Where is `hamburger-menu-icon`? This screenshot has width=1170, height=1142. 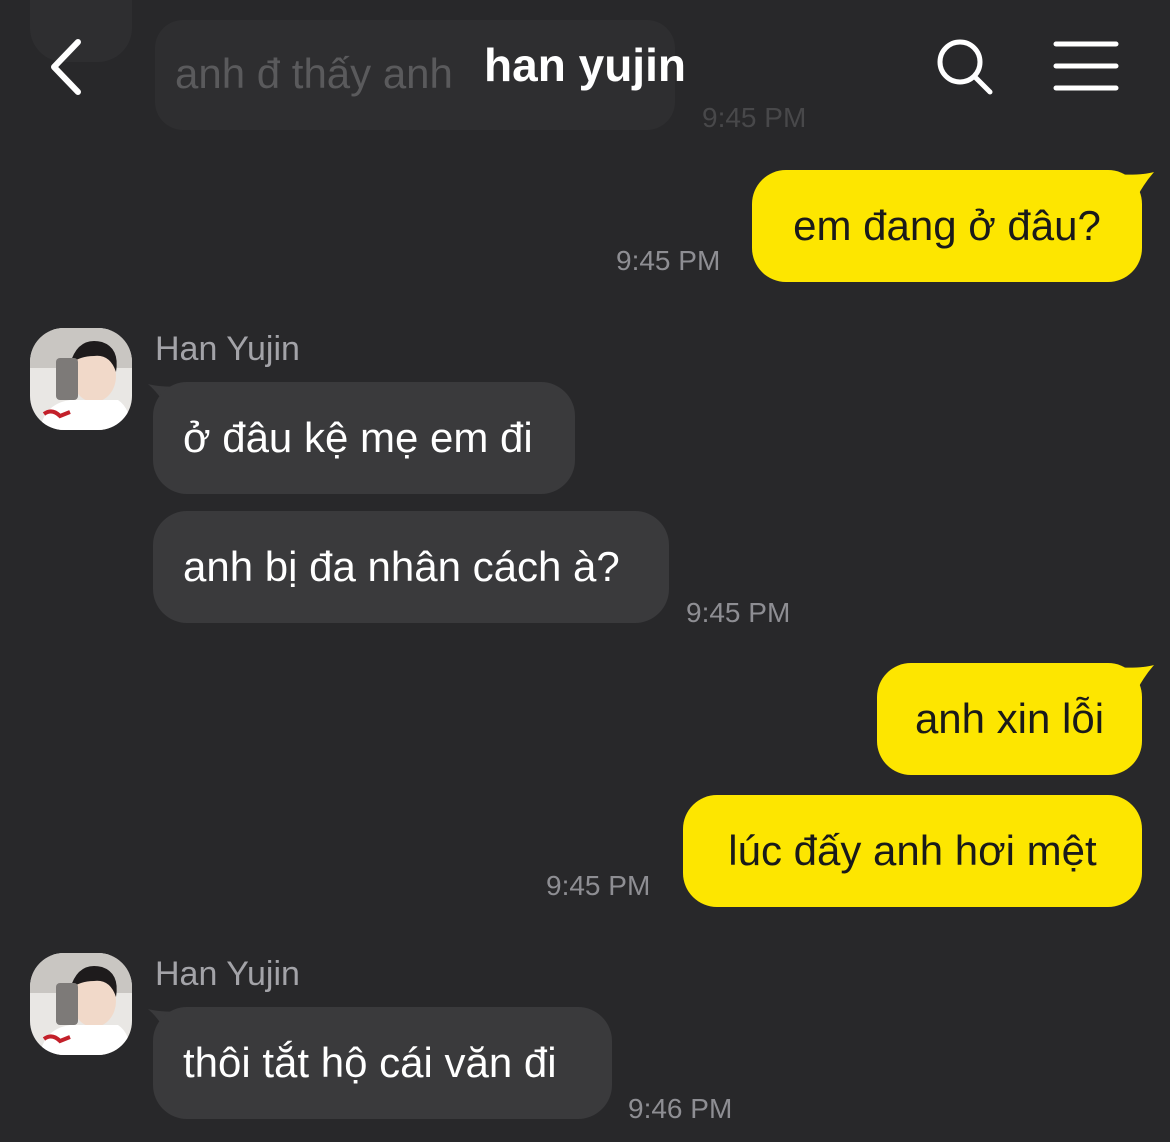
hamburger-menu-icon is located at coordinates (1086, 66).